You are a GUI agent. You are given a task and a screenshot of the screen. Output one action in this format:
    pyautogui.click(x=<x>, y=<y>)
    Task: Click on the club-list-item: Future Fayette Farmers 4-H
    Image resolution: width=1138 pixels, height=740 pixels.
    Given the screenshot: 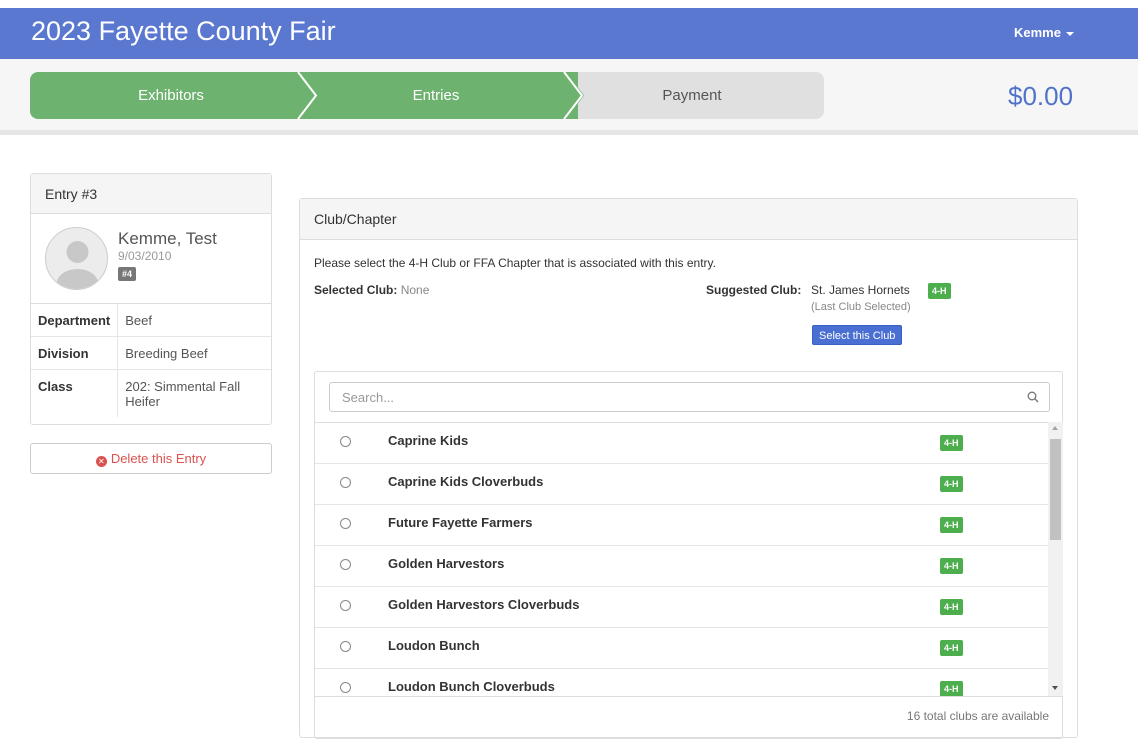 What is the action you would take?
    pyautogui.click(x=681, y=525)
    